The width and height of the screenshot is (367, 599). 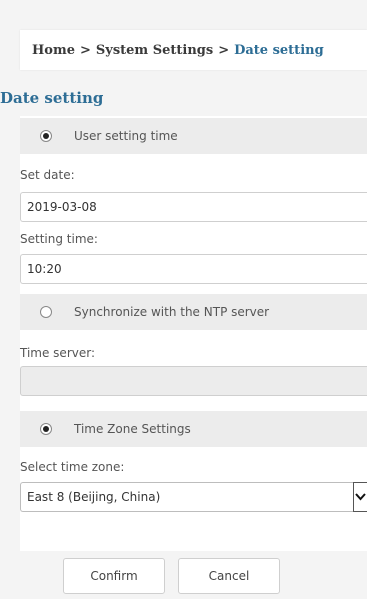 What do you see at coordinates (229, 576) in the screenshot?
I see `cancel-button: Cancel` at bounding box center [229, 576].